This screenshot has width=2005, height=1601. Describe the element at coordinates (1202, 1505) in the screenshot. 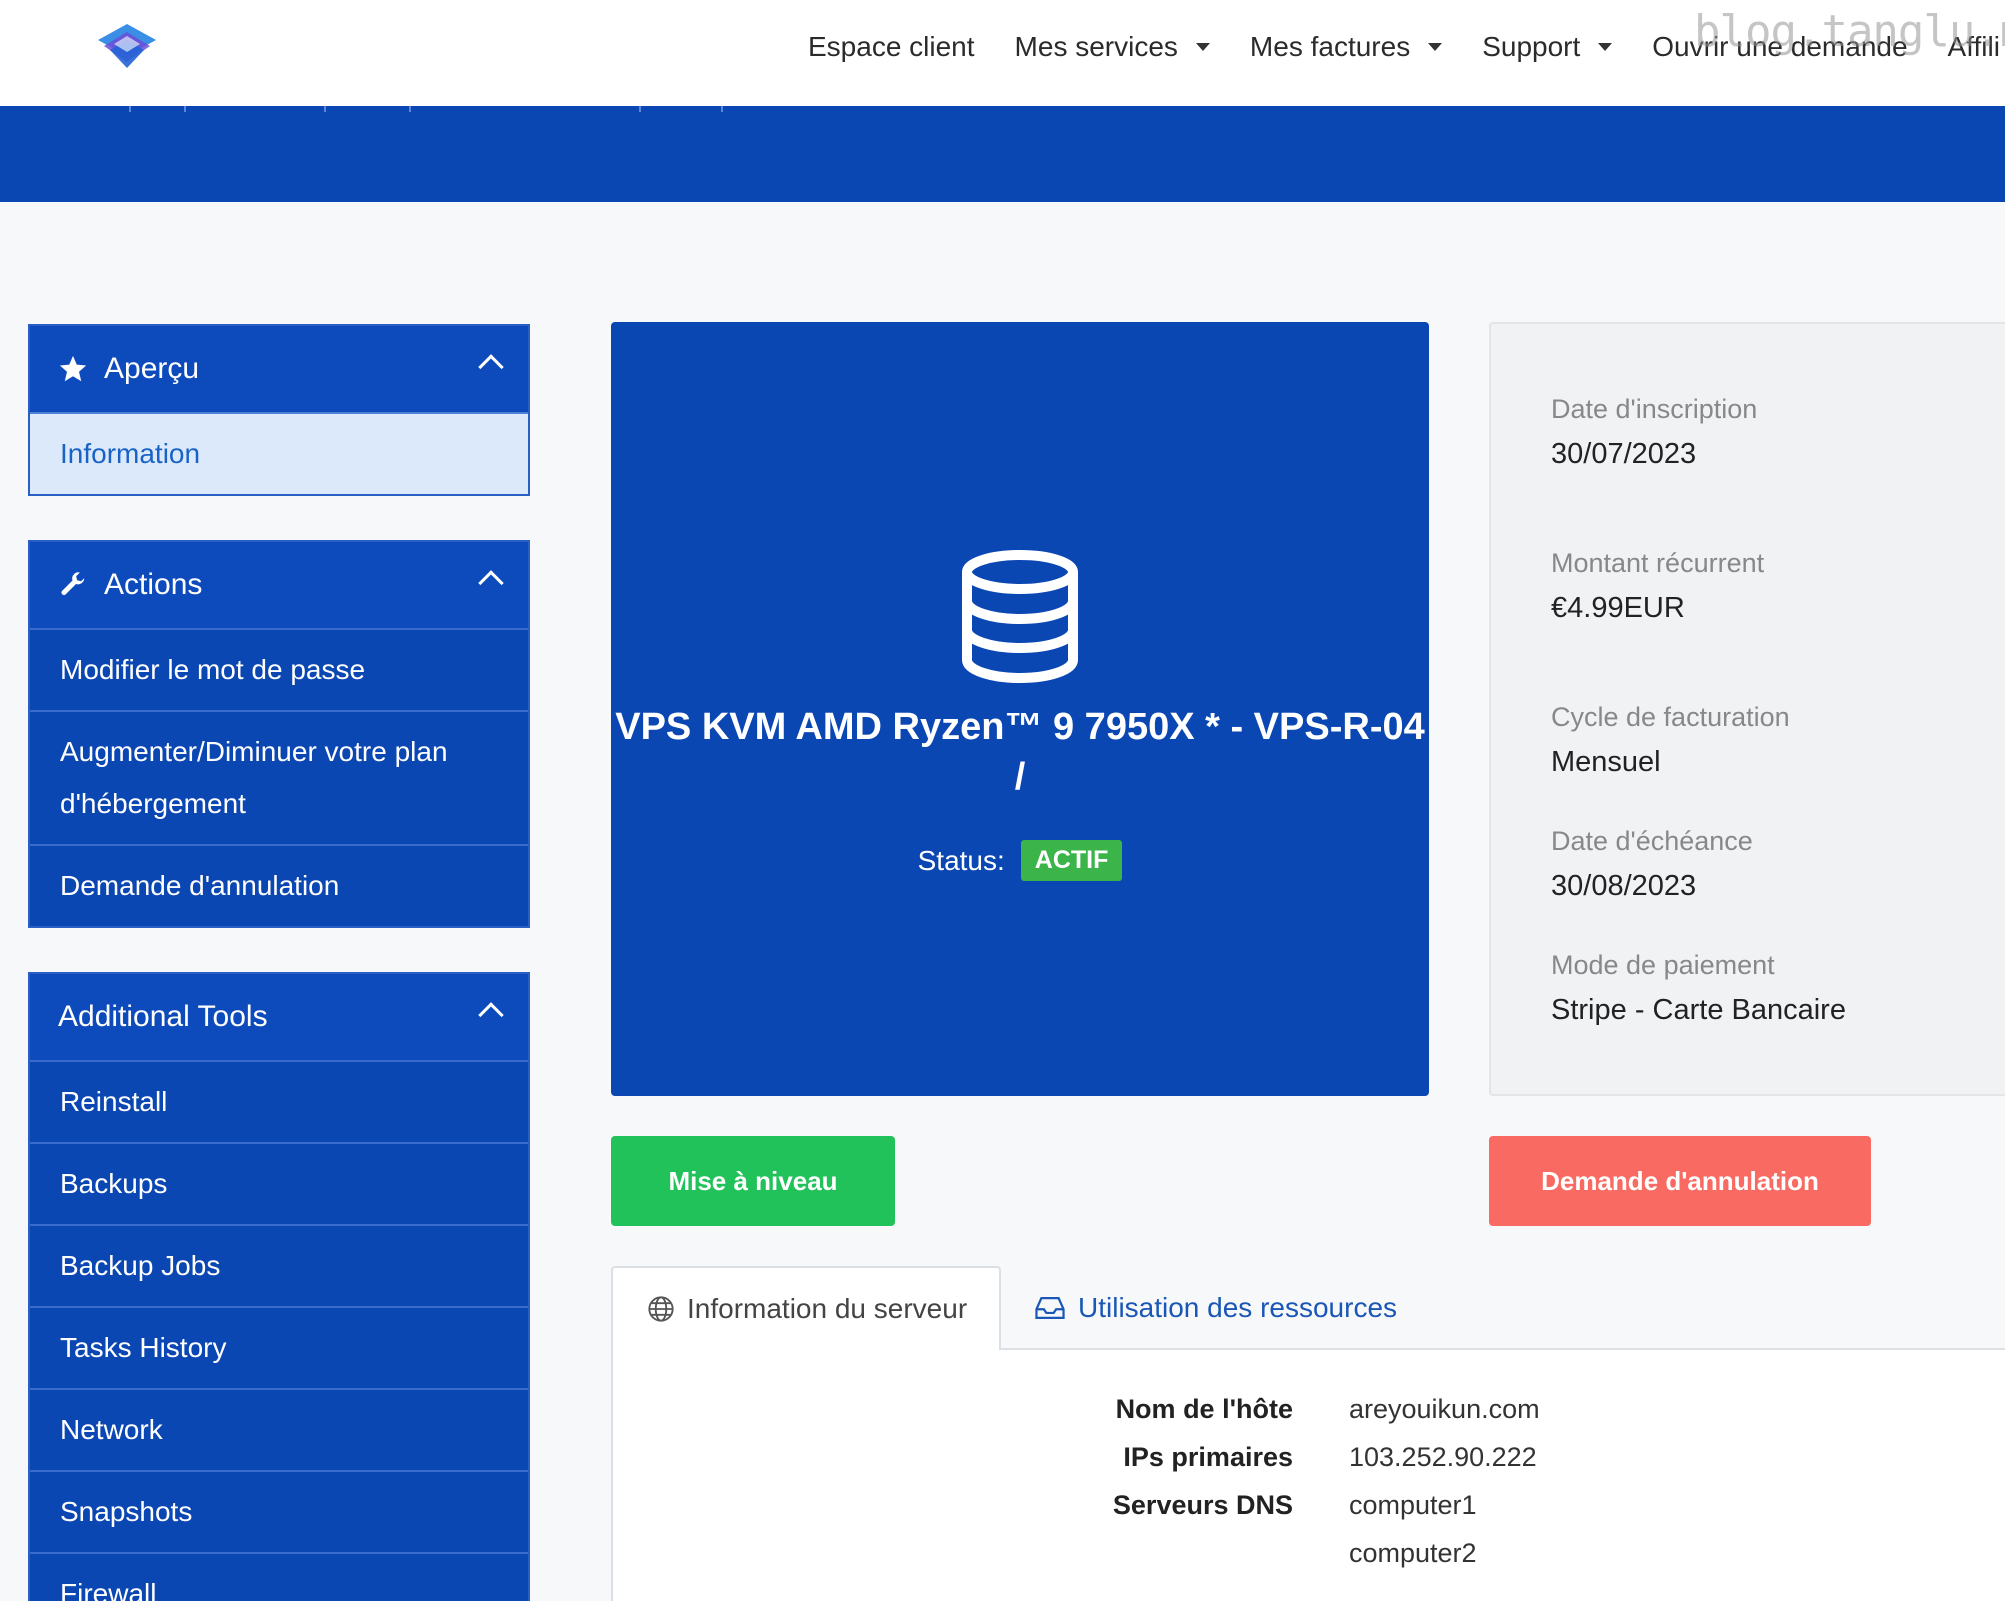

I see `dns-servers-label: Serveurs DNS` at that location.